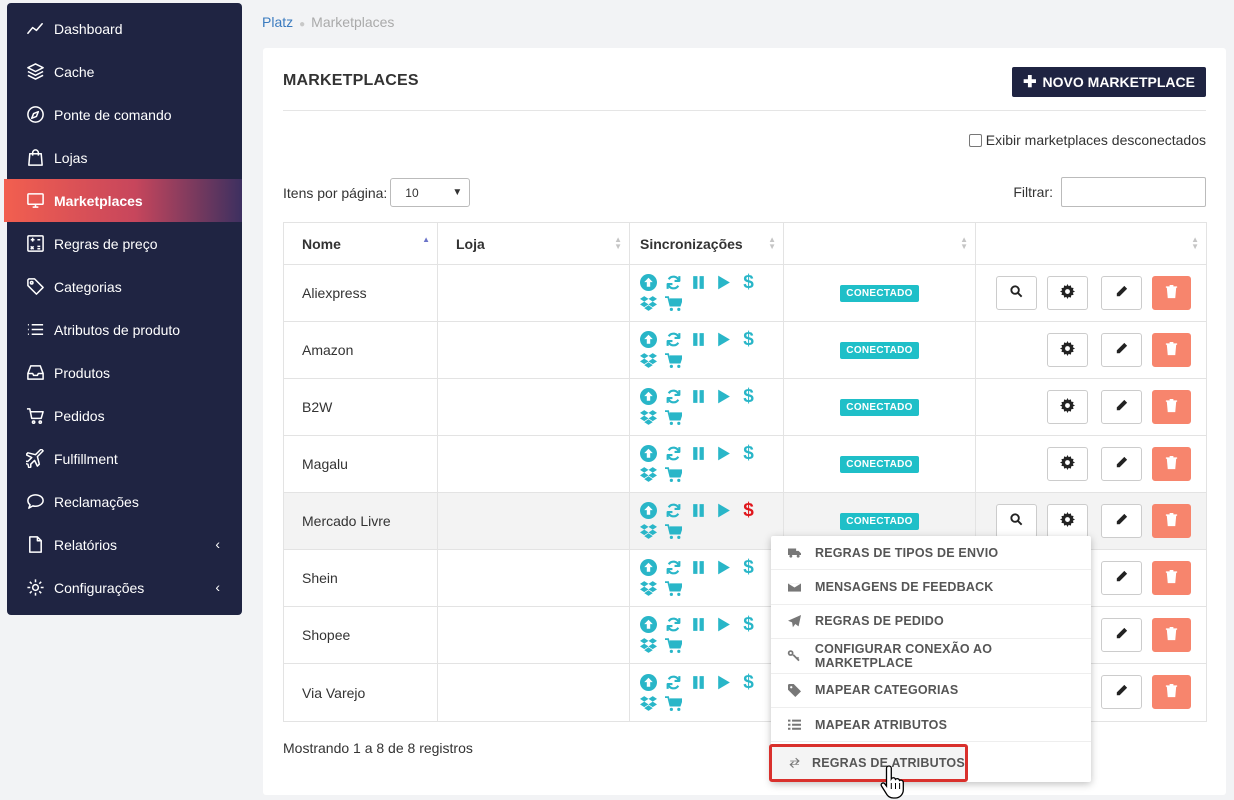 Image resolution: width=1234 pixels, height=800 pixels. What do you see at coordinates (430, 192) in the screenshot?
I see `items-per-page-select: 10 ▼` at bounding box center [430, 192].